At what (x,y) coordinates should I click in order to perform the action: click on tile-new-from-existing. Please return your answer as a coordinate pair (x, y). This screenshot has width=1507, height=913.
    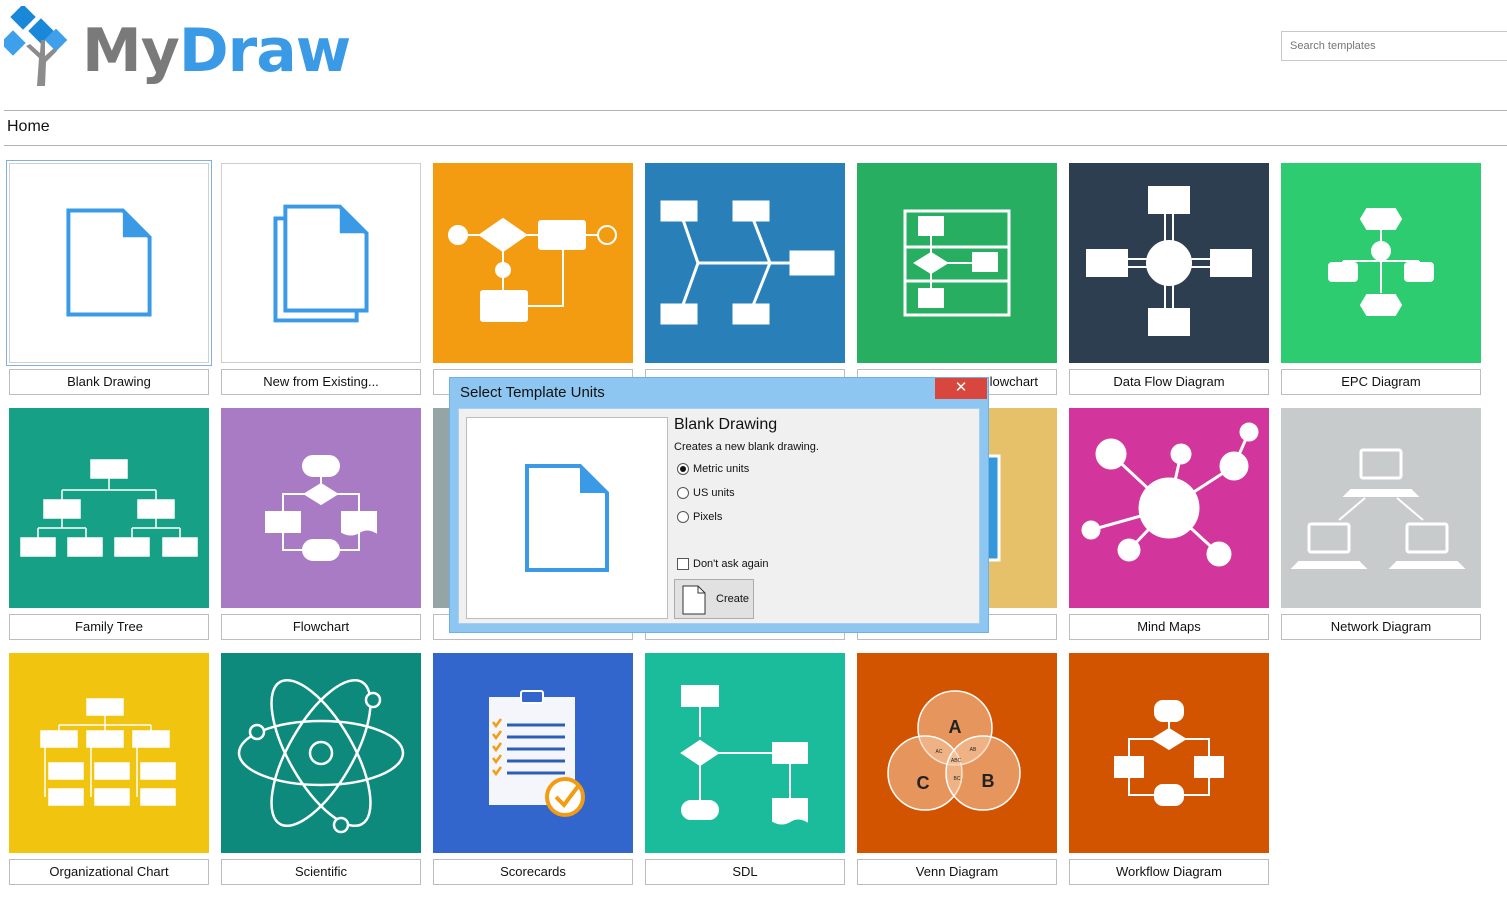
    Looking at the image, I should click on (321, 263).